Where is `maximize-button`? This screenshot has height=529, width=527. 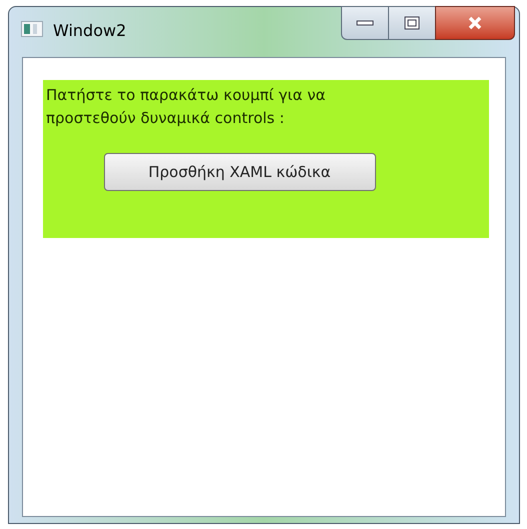 maximize-button is located at coordinates (412, 23).